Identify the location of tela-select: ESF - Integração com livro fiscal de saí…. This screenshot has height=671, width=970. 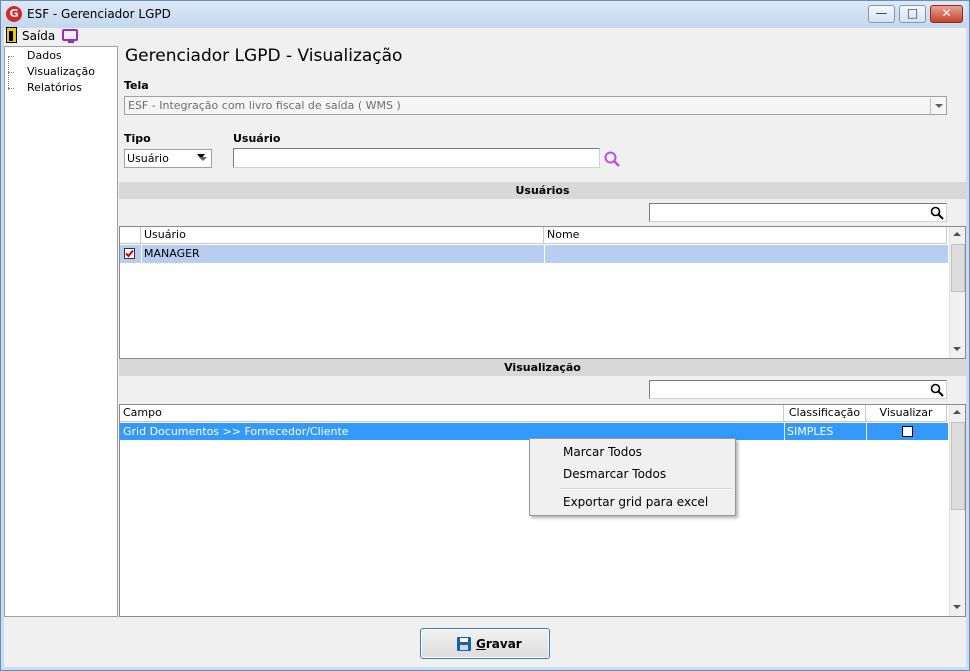
(535, 105).